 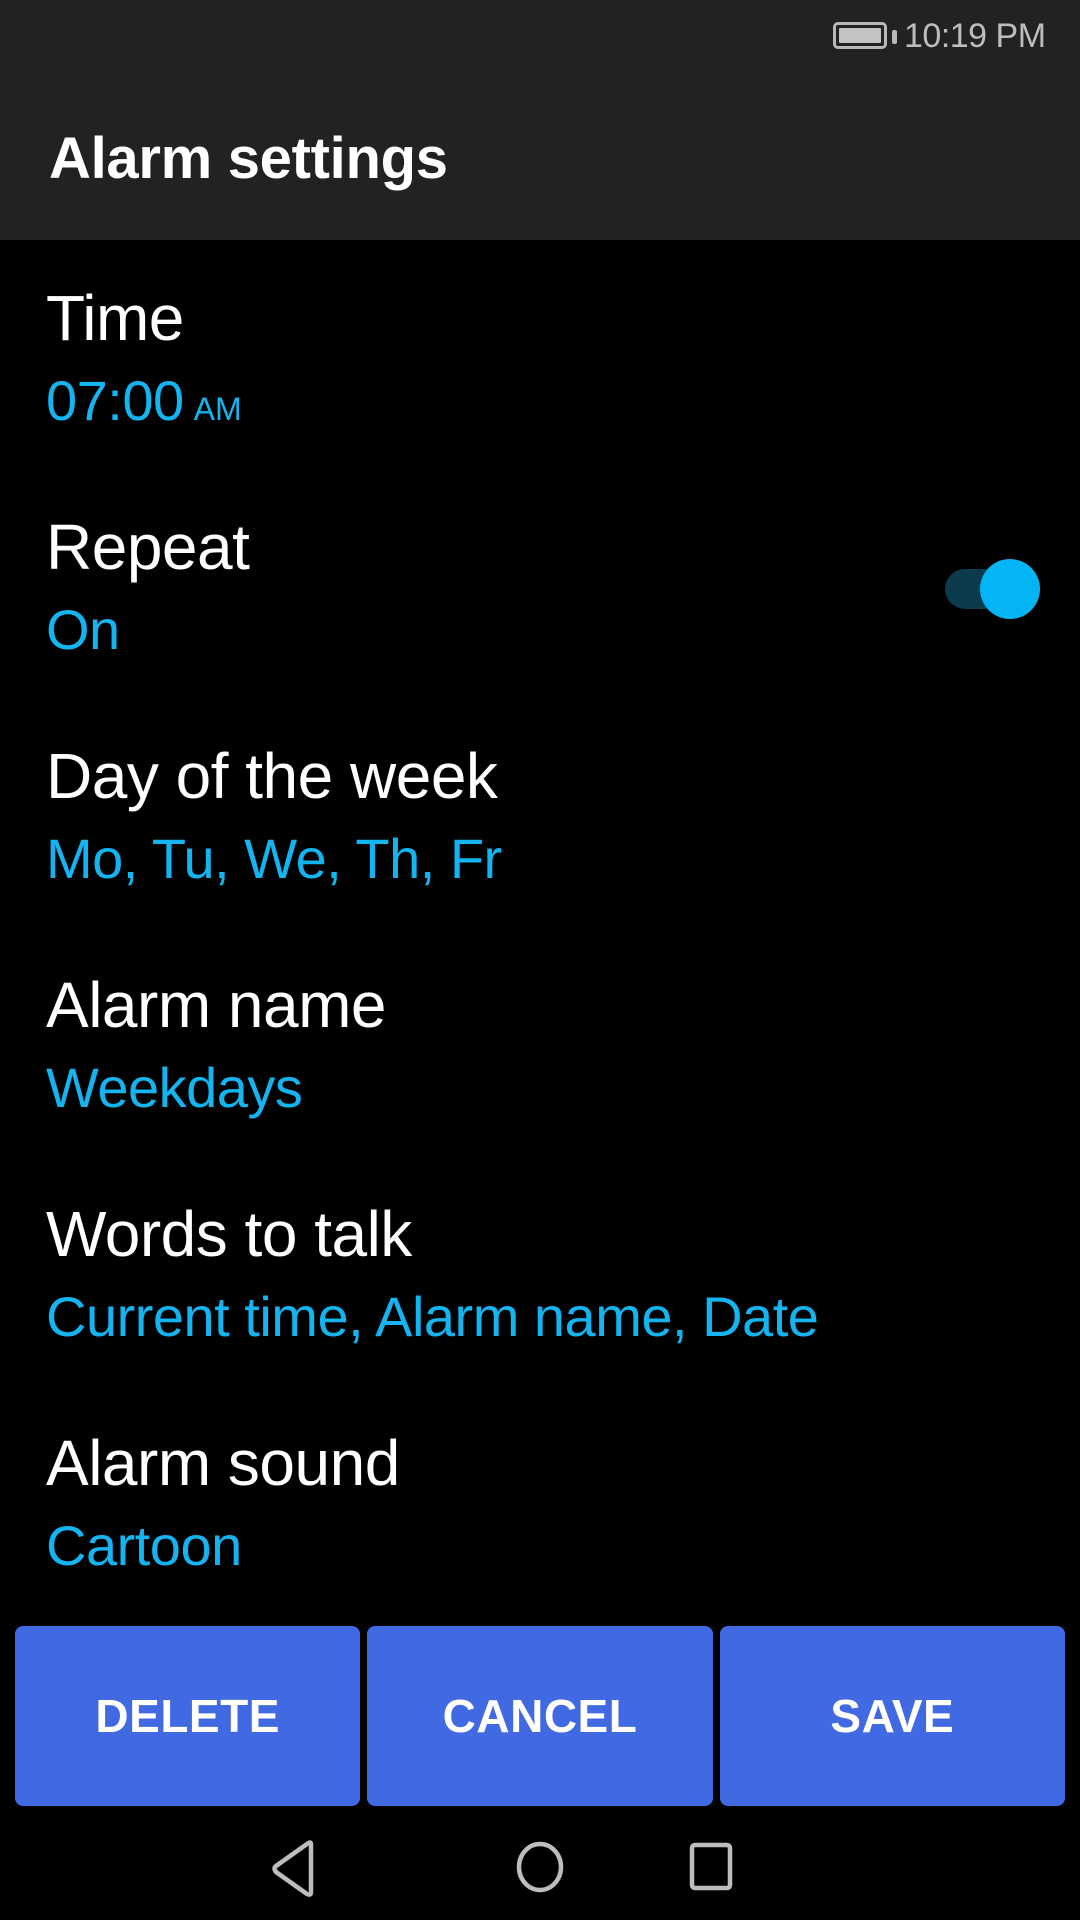 What do you see at coordinates (540, 850) in the screenshot?
I see `setting-row-day-of-week: Day of the week Mo, Tu, We, Th, Fr` at bounding box center [540, 850].